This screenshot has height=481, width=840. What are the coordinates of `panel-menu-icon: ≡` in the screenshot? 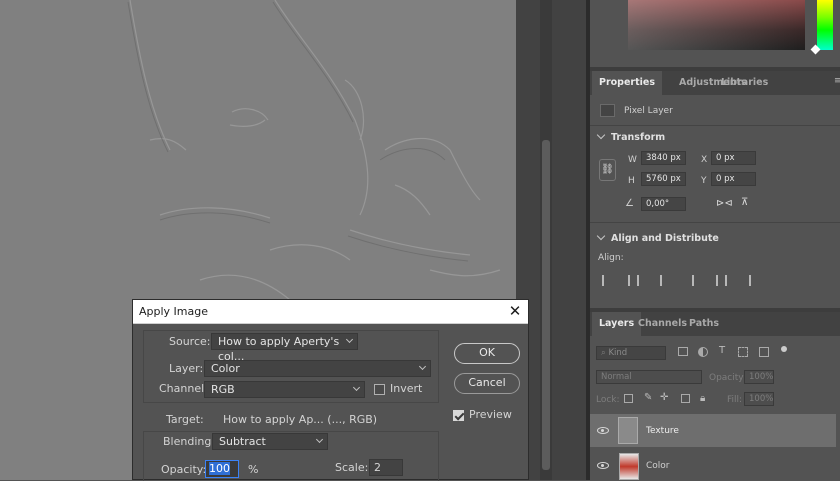 It's located at (837, 85).